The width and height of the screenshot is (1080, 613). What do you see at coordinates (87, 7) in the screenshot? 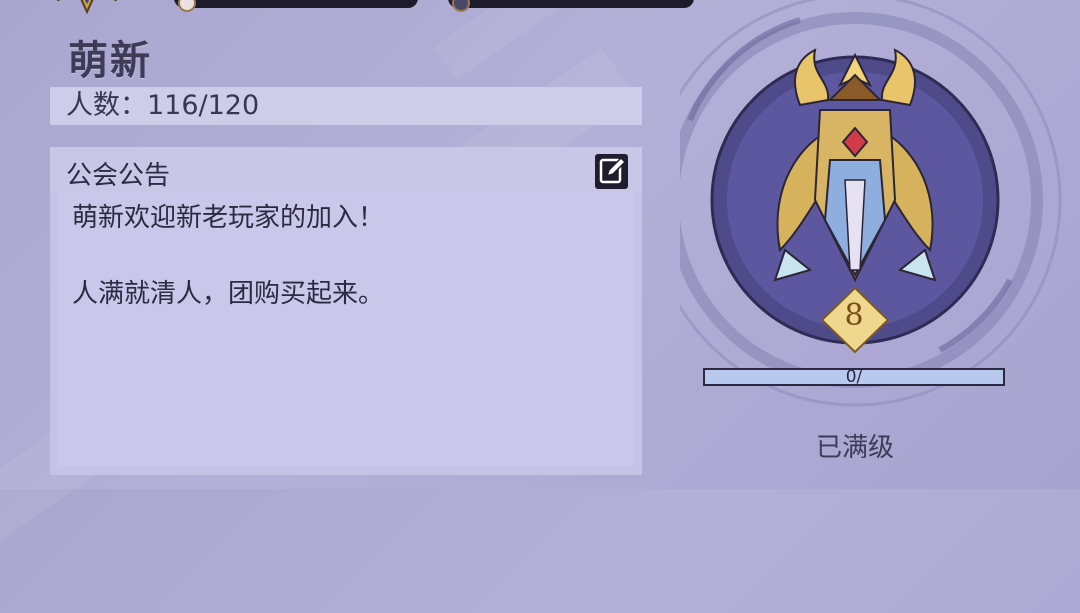
I see `rank-emblem-icon` at bounding box center [87, 7].